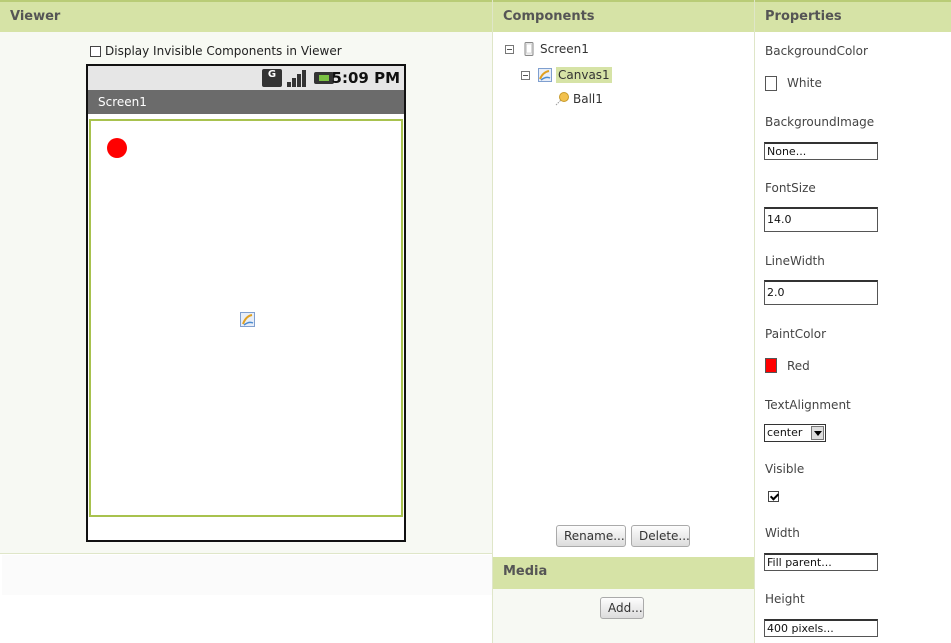  Describe the element at coordinates (529, 49) in the screenshot. I see `screen-icon` at that location.